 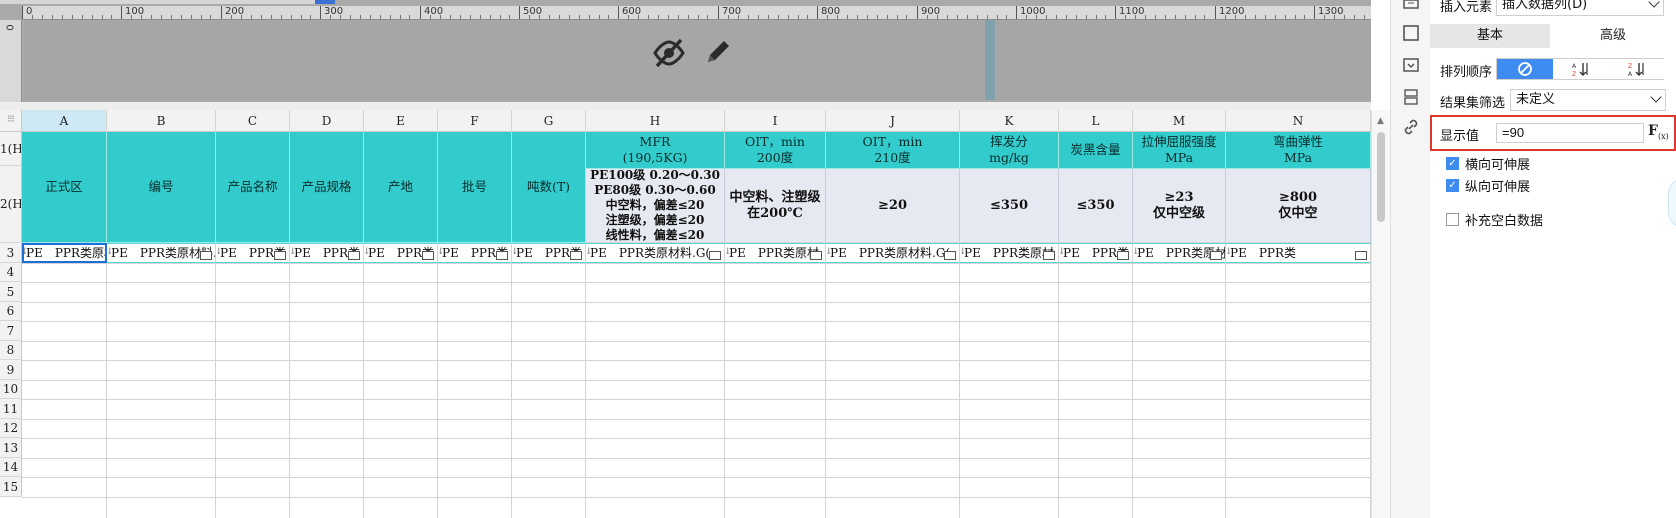 What do you see at coordinates (718, 52) in the screenshot?
I see `pencil-icon` at bounding box center [718, 52].